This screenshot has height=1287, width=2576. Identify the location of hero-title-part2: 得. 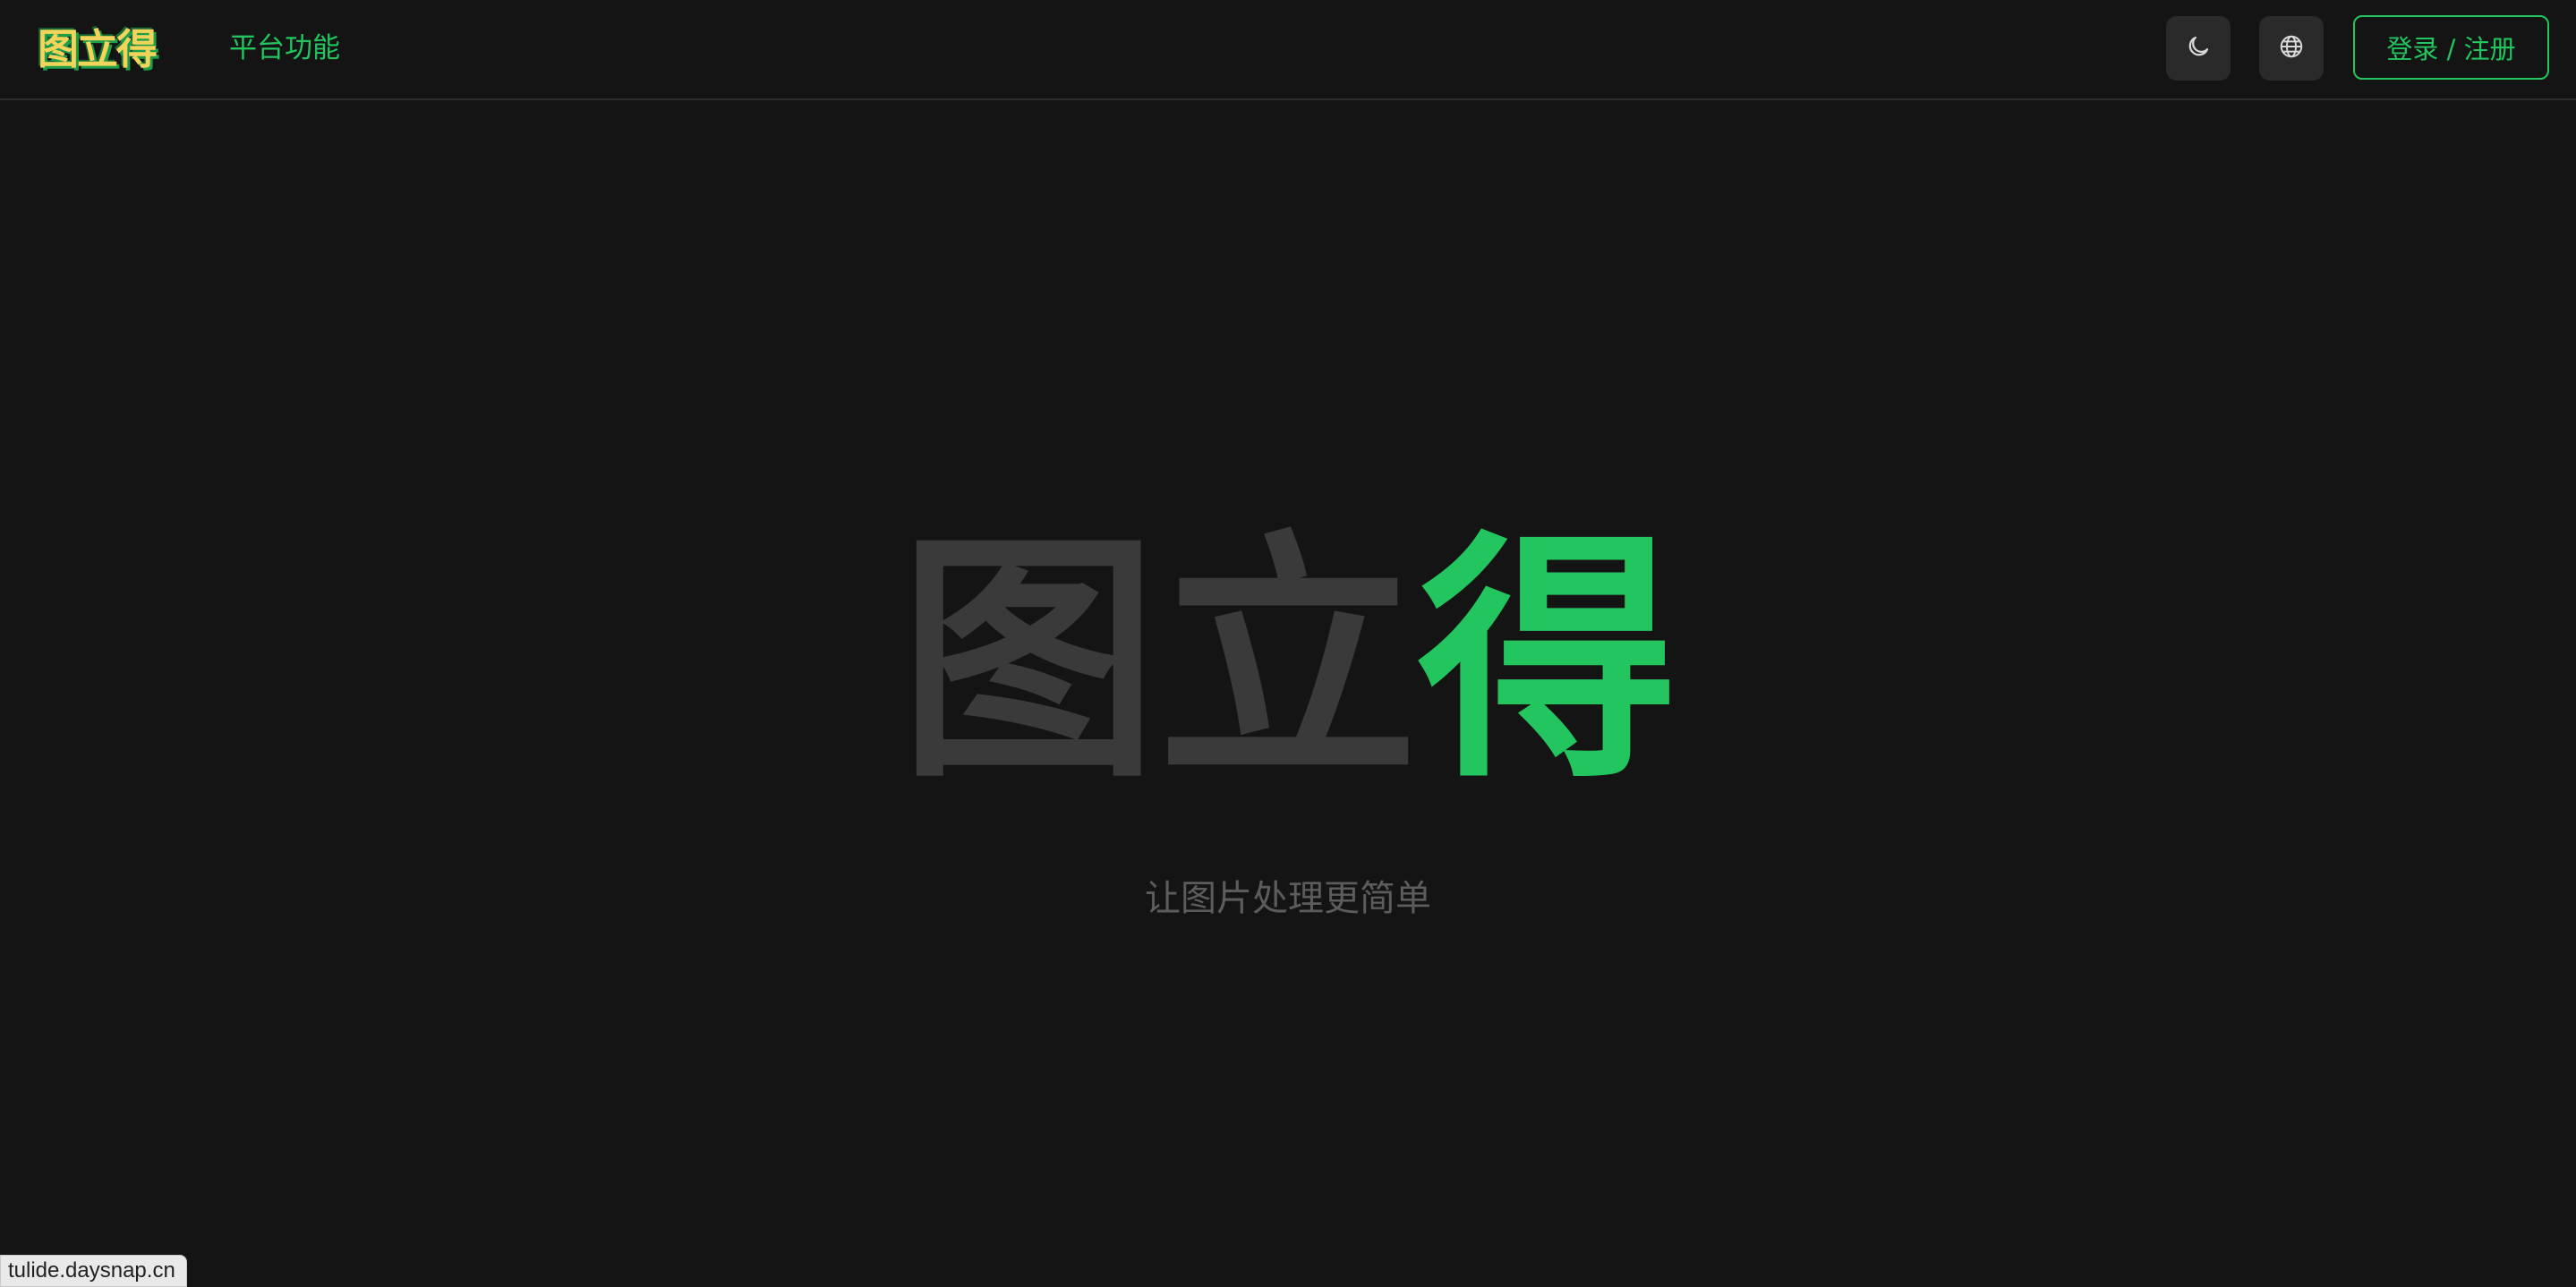
(1547, 662).